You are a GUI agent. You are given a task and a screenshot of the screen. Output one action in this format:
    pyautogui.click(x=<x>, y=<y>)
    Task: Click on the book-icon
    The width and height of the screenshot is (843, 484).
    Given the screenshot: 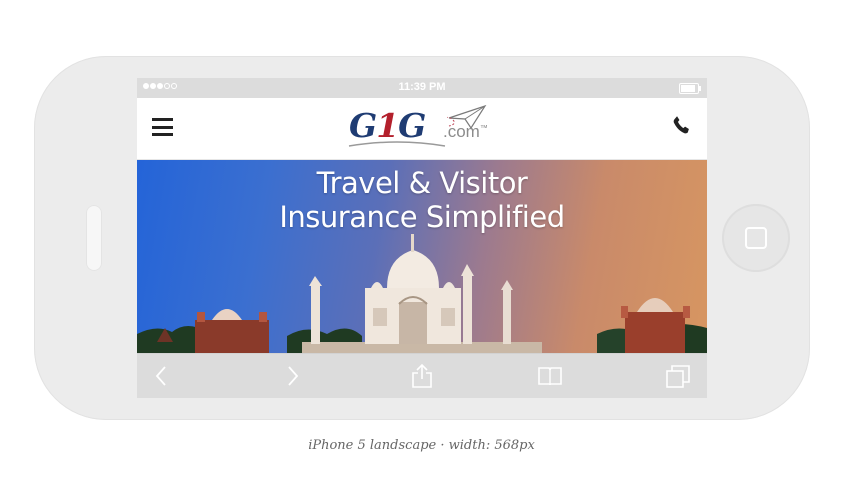 What is the action you would take?
    pyautogui.click(x=550, y=376)
    